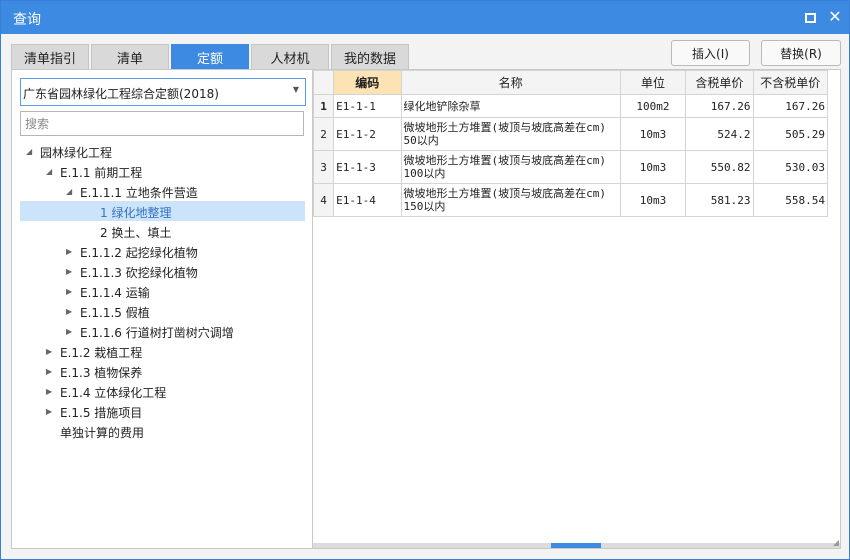 The image size is (850, 560). I want to click on cell-price-tax: 167.26, so click(719, 106).